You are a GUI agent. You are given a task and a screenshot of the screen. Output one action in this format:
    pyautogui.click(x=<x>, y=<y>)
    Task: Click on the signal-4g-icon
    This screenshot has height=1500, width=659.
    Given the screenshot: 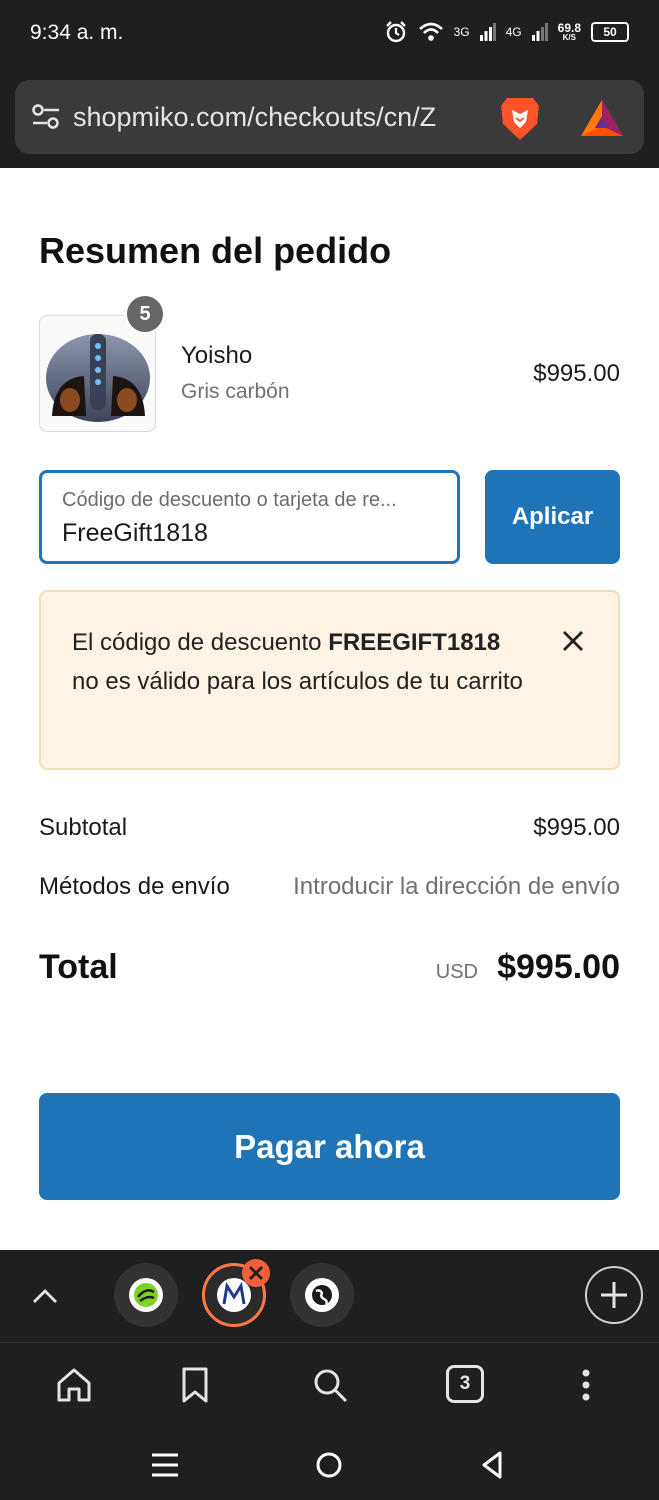 What is the action you would take?
    pyautogui.click(x=539, y=32)
    